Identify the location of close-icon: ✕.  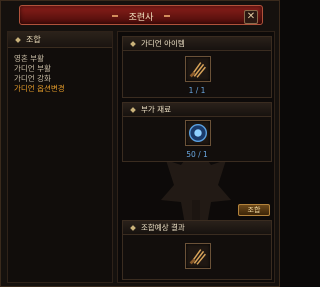
(251, 16).